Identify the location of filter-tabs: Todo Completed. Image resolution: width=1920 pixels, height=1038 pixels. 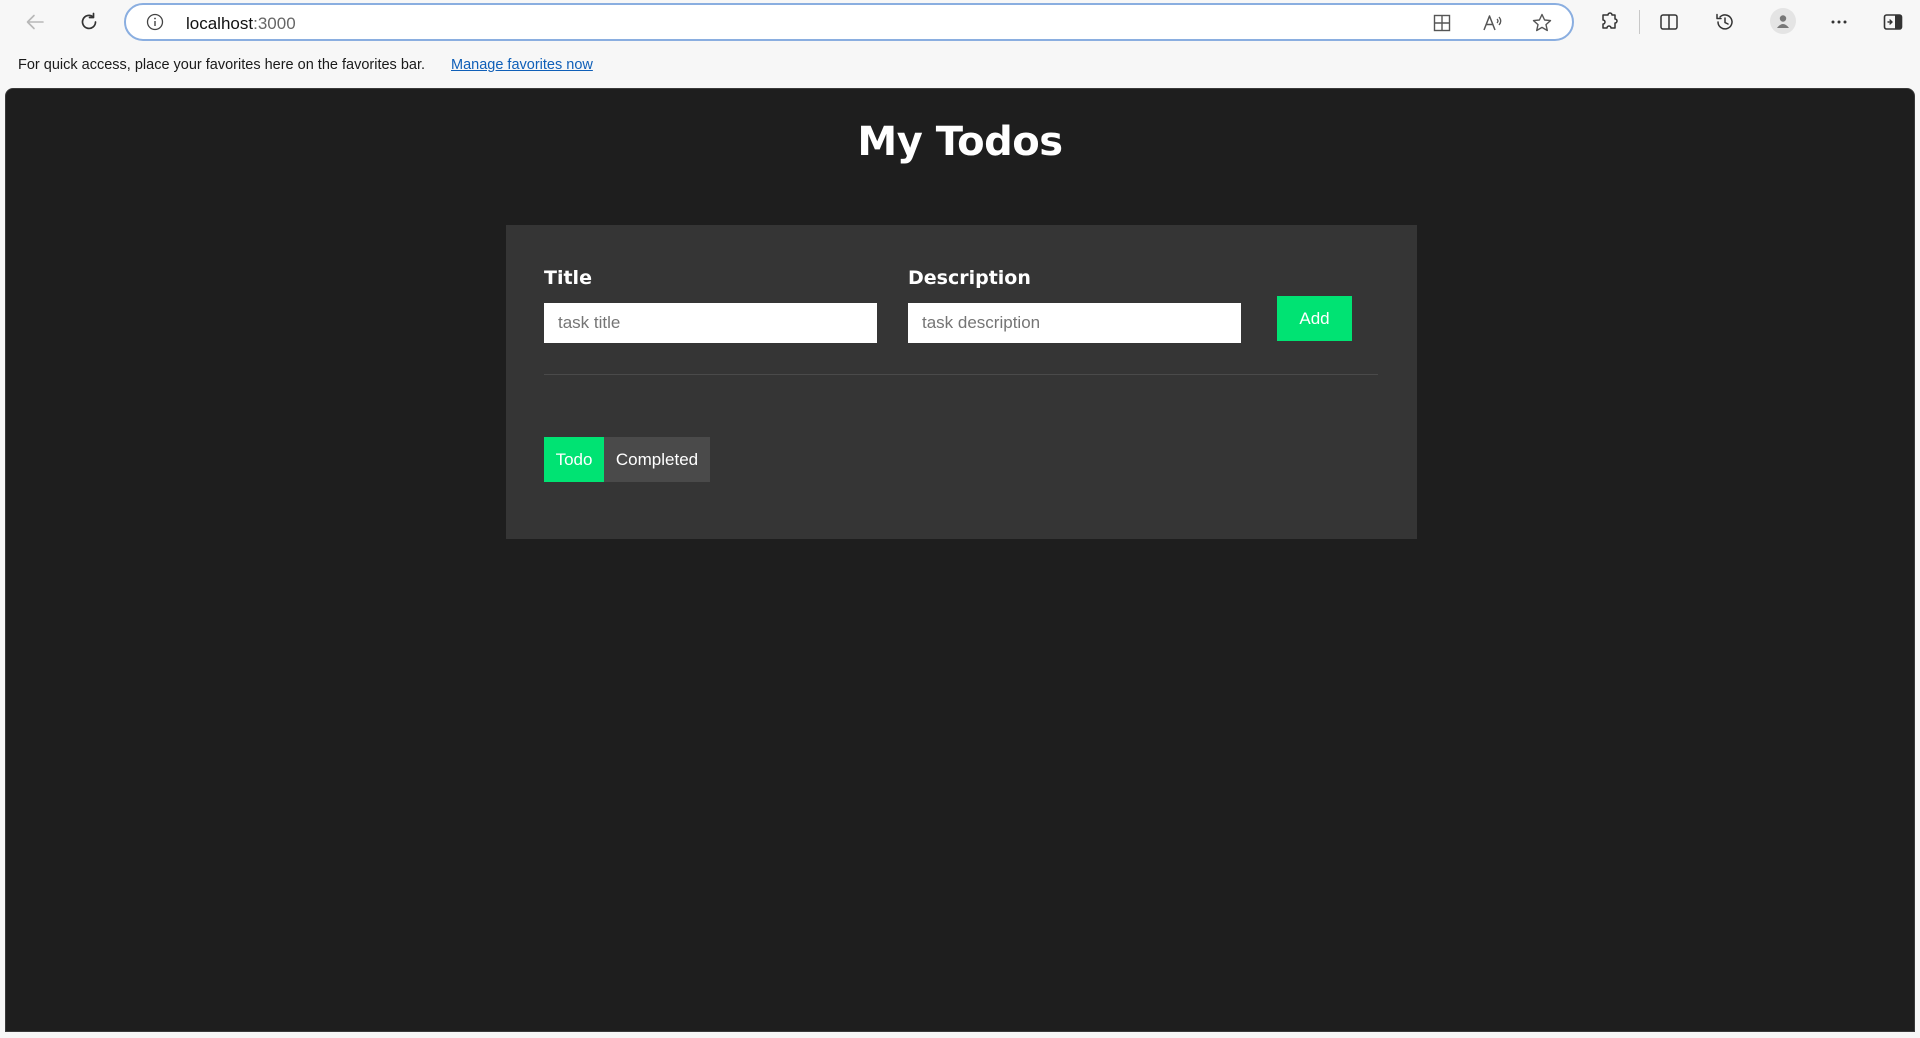
(627, 459).